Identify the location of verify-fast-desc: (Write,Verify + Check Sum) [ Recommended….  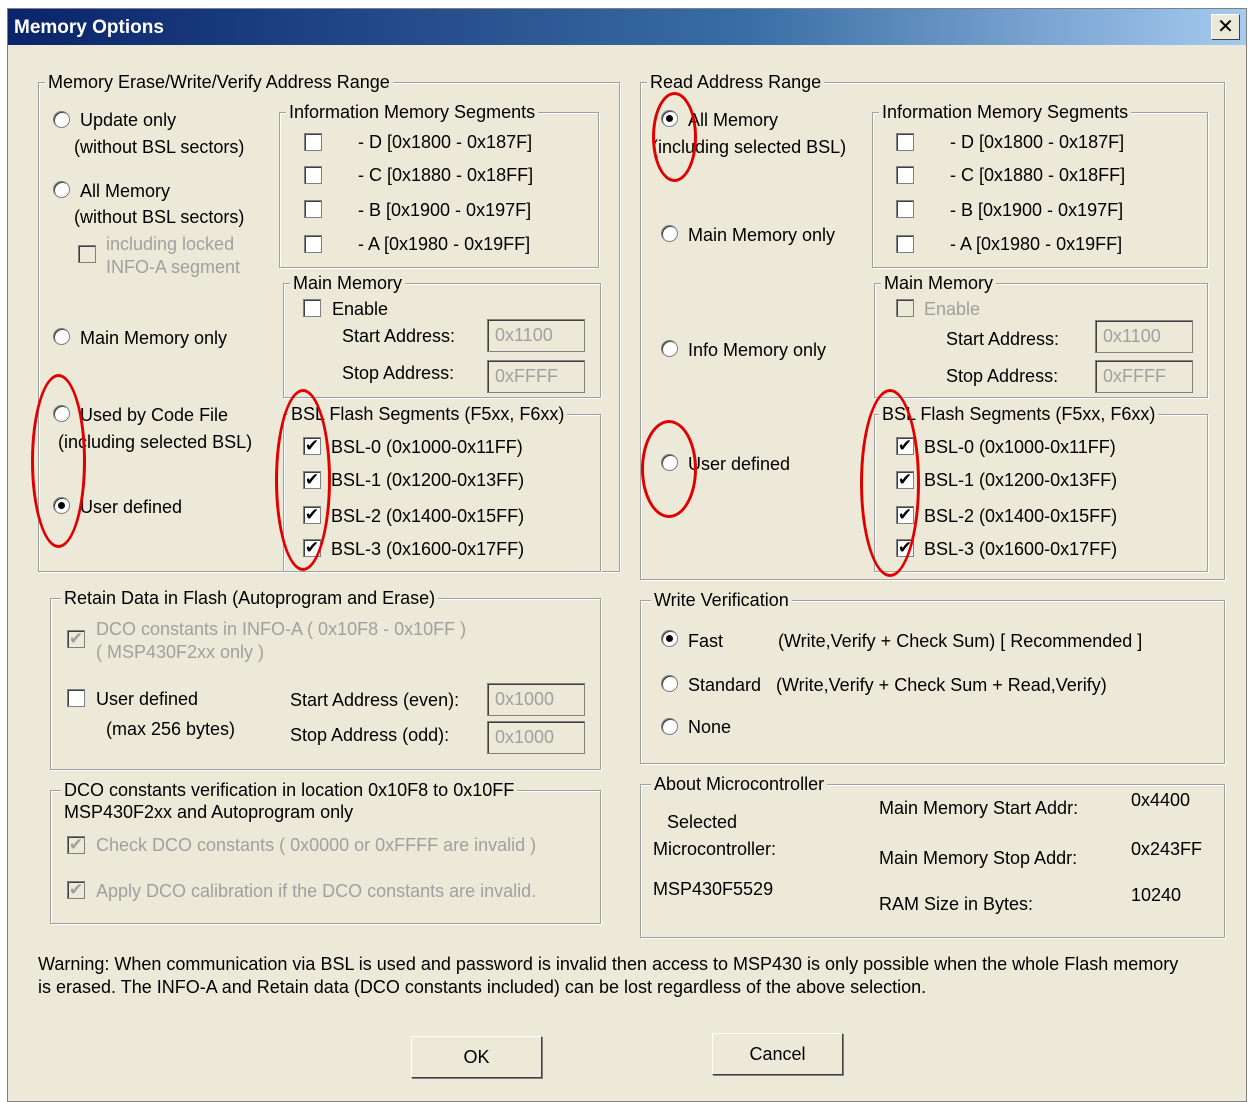
(960, 641).